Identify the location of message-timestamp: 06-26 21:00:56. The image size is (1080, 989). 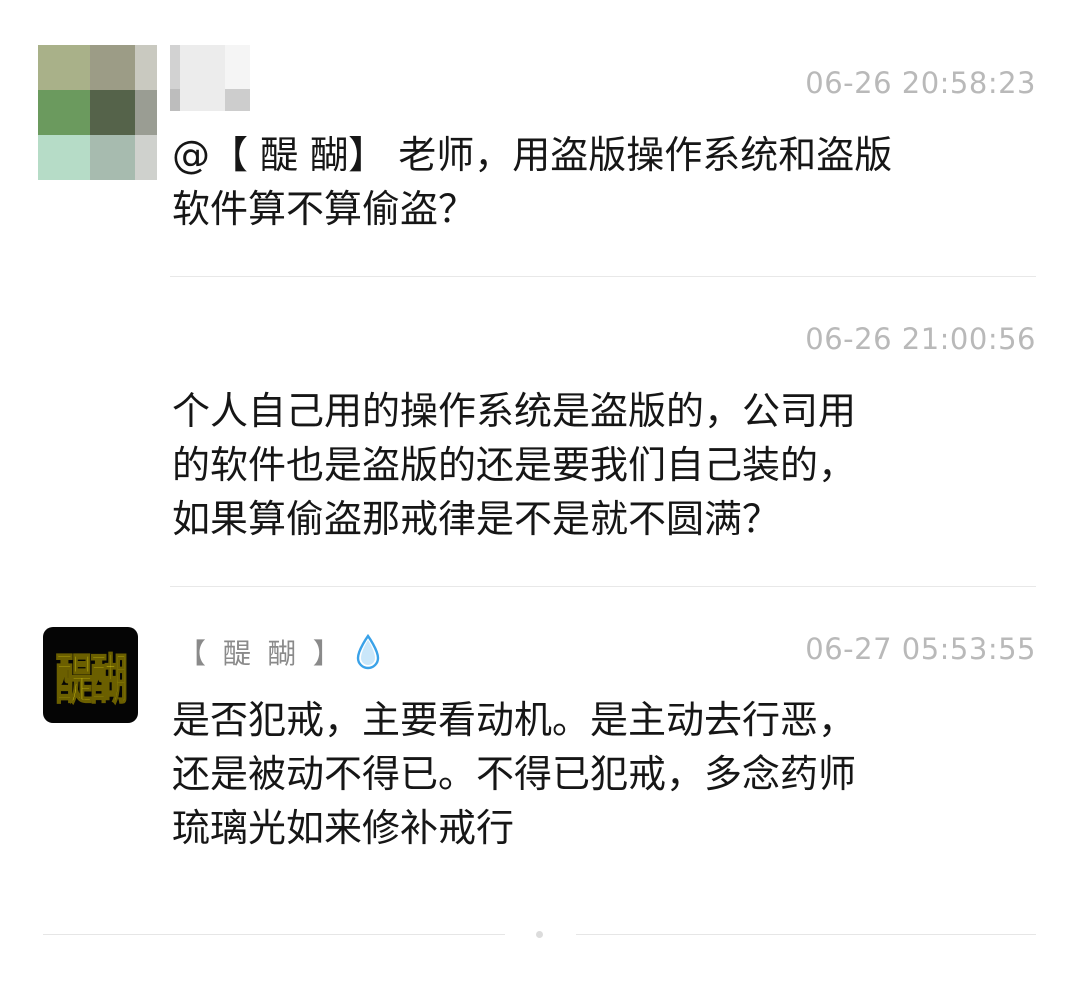
(920, 339).